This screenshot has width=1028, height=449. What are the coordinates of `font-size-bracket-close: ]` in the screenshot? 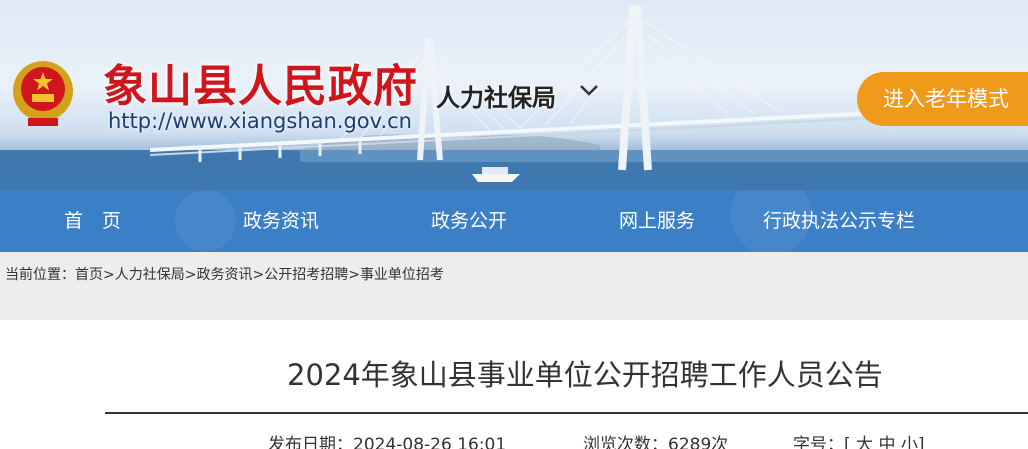 It's located at (921, 442).